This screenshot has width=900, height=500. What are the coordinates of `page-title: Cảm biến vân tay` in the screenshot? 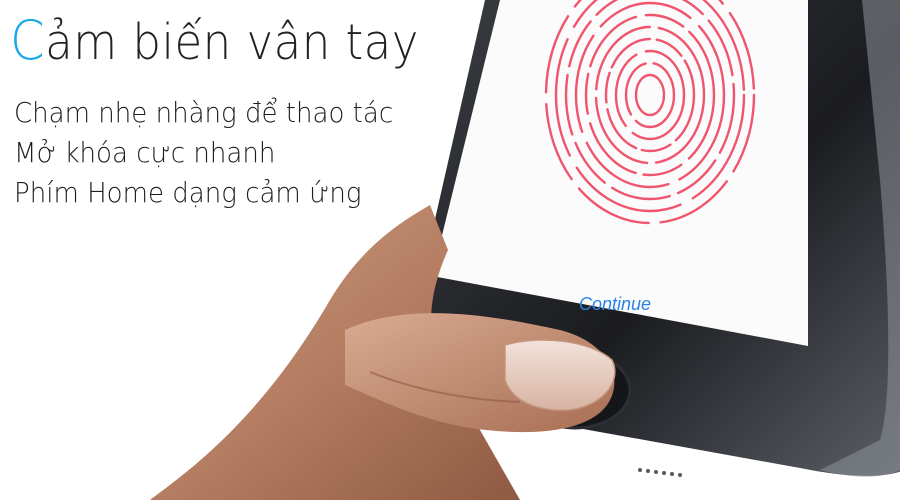 It's located at (214, 41).